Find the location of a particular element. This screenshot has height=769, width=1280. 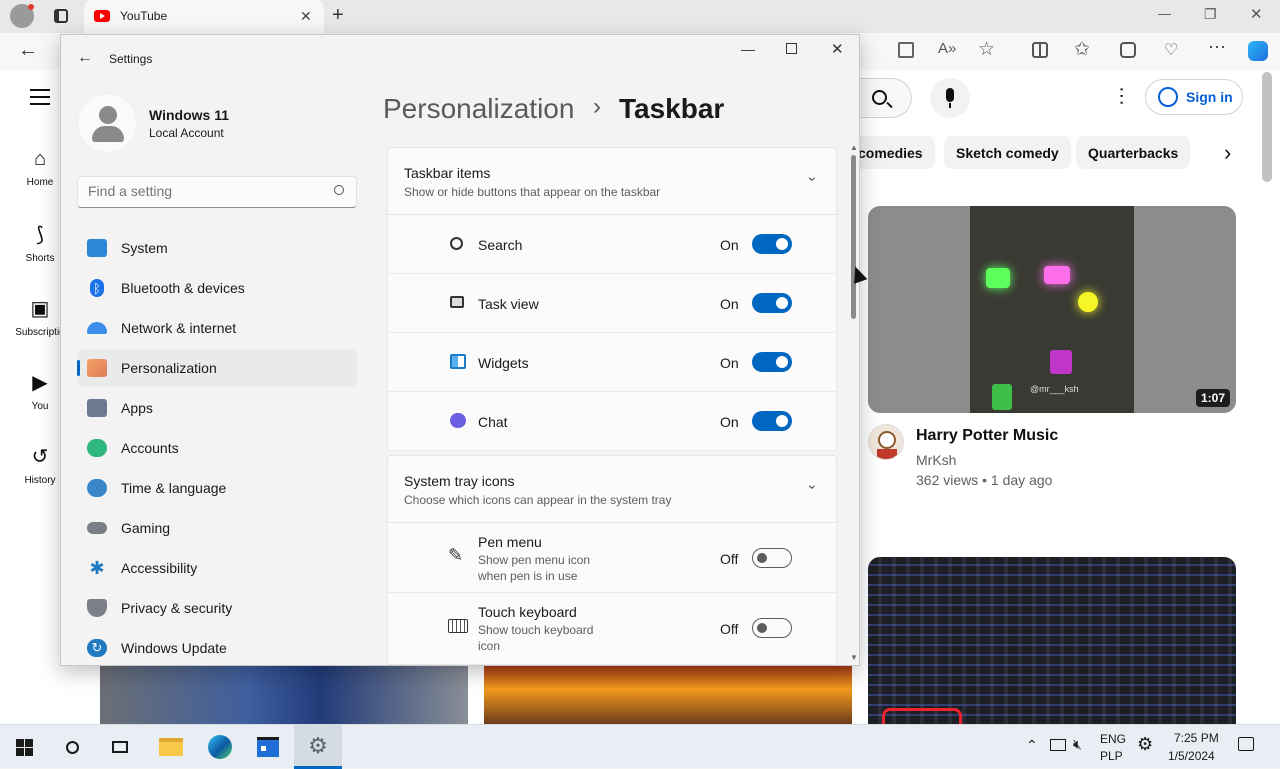

chat-toggle is located at coordinates (772, 421).